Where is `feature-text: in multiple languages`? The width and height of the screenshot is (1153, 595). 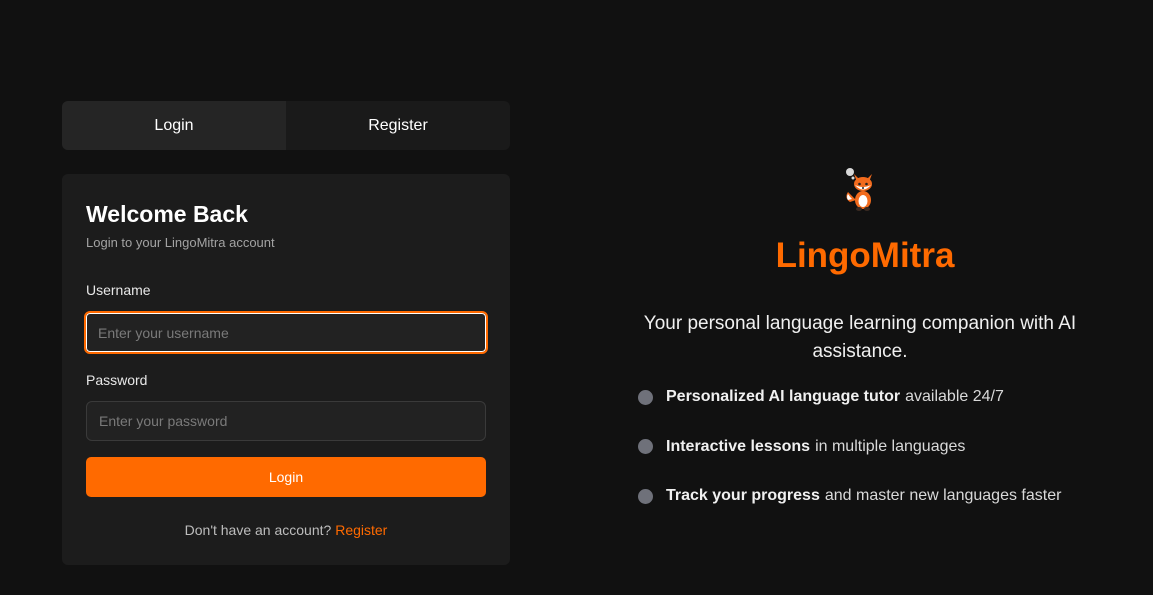
feature-text: in multiple languages is located at coordinates (890, 446).